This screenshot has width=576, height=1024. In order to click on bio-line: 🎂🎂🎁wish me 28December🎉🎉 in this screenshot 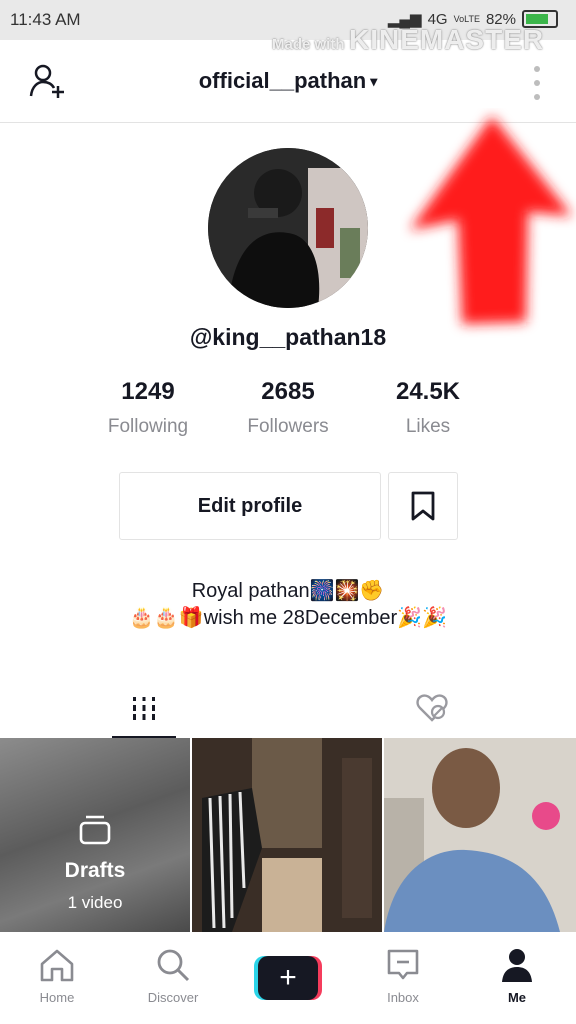, I will do `click(288, 618)`.